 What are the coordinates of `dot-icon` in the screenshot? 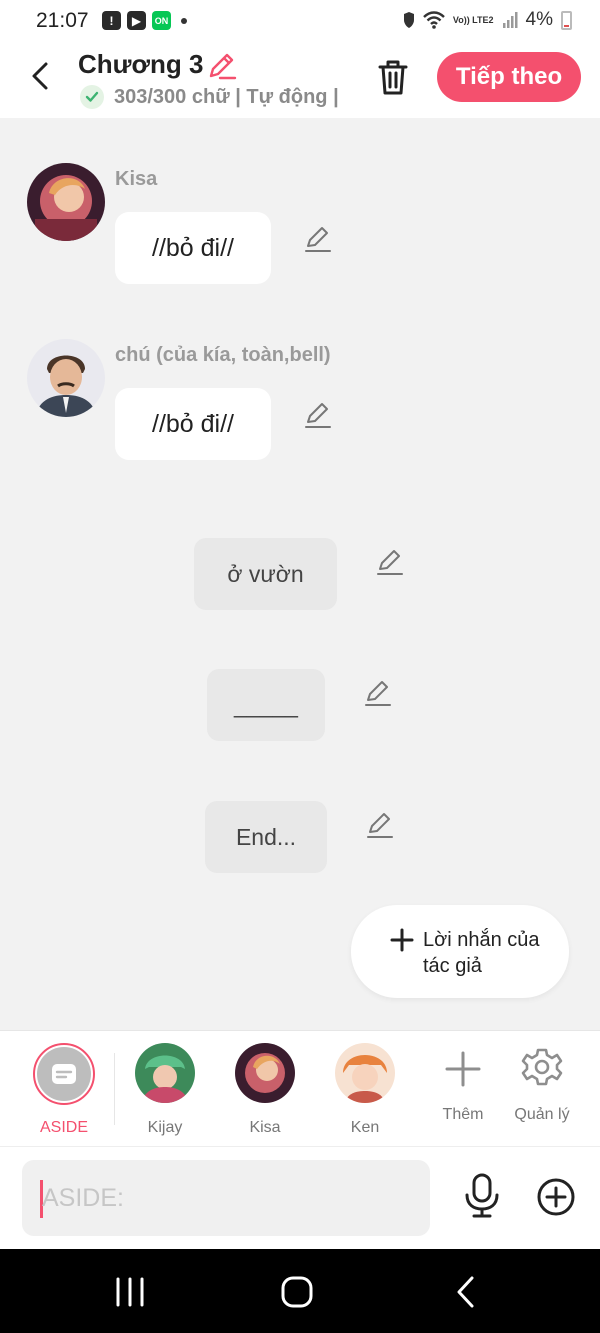 It's located at (184, 20).